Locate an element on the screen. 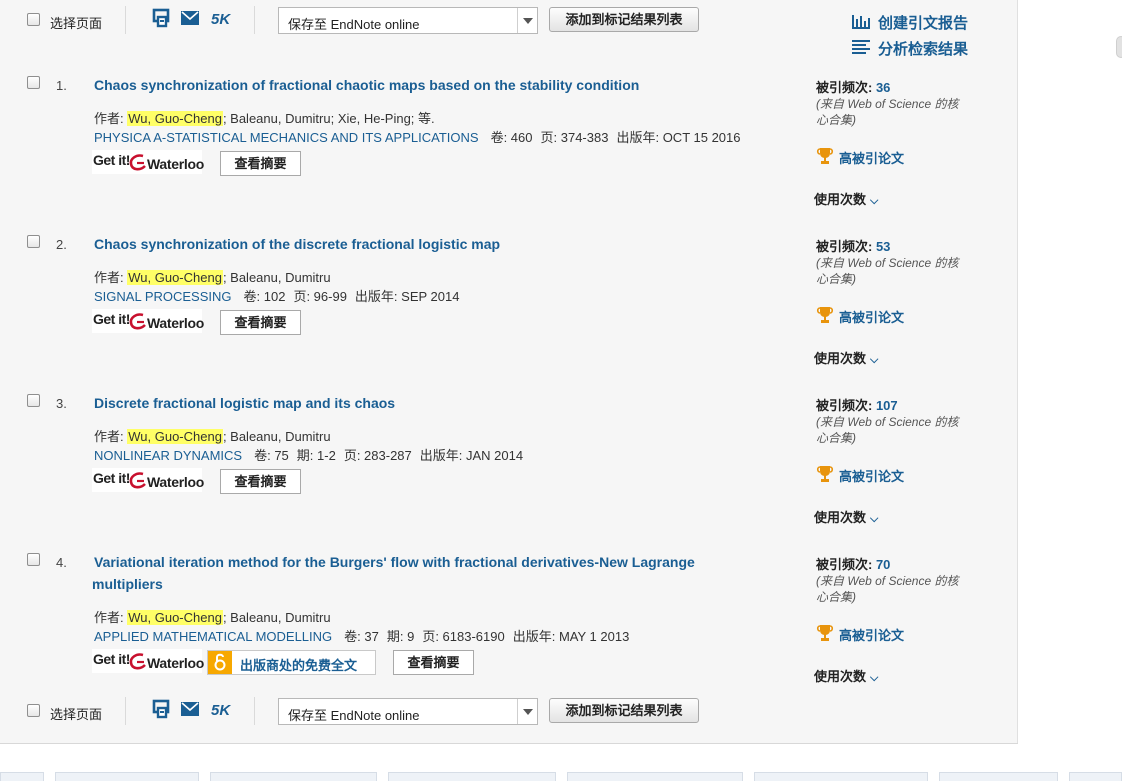 The image size is (1122, 781). pages-value: 6183-6190 is located at coordinates (473, 636).